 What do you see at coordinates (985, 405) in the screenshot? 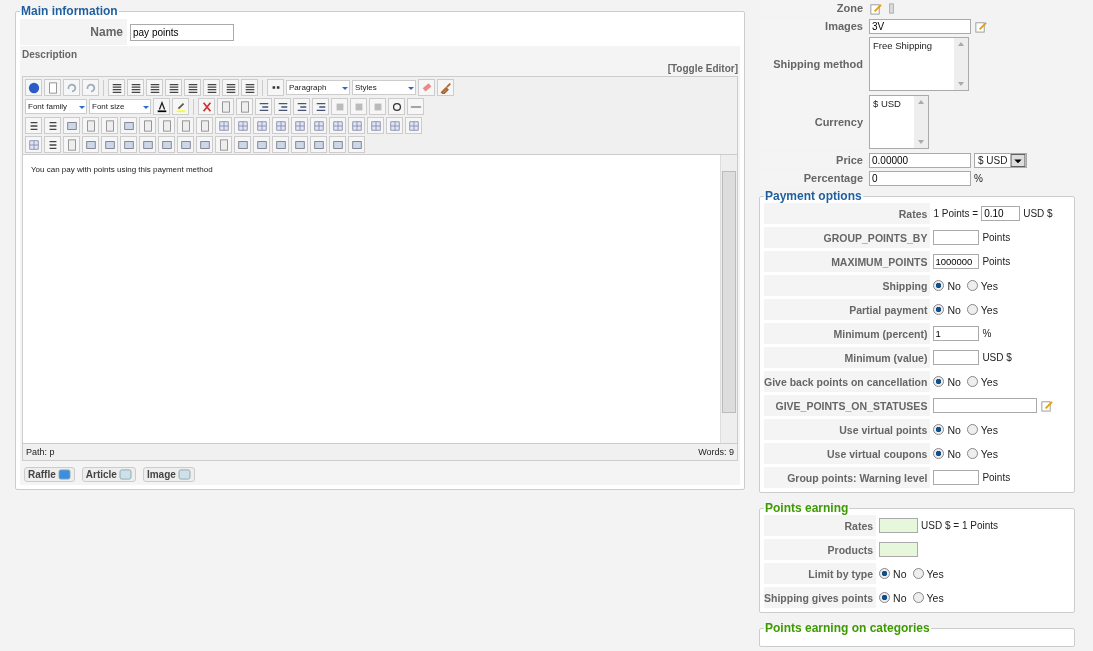
I see `statuses-input` at bounding box center [985, 405].